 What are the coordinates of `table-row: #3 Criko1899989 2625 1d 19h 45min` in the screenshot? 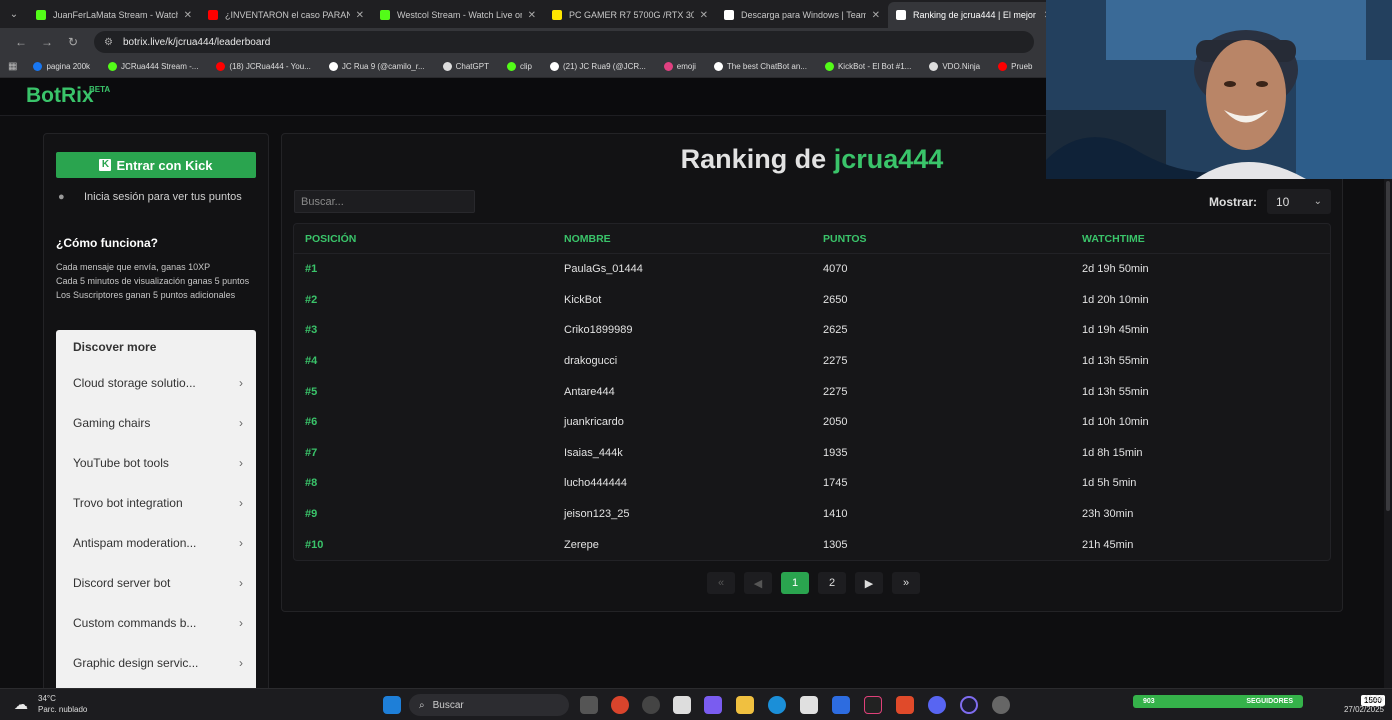 It's located at (812, 330).